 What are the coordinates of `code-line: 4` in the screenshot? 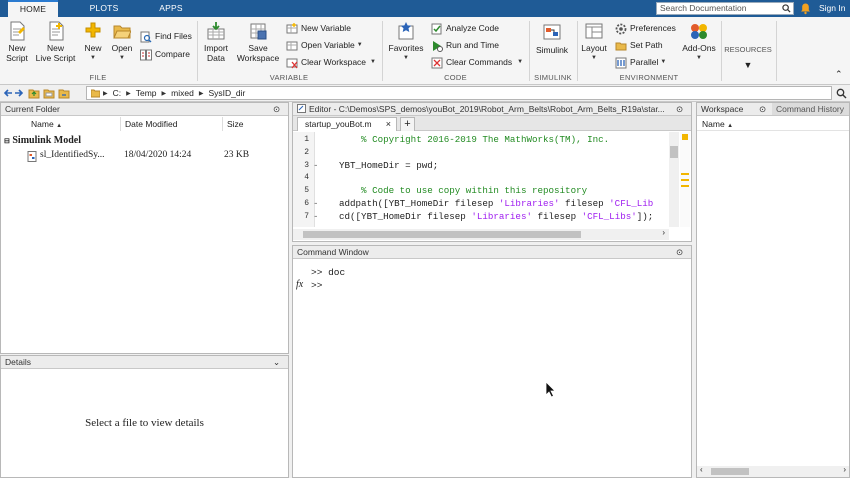 It's located at (481, 178).